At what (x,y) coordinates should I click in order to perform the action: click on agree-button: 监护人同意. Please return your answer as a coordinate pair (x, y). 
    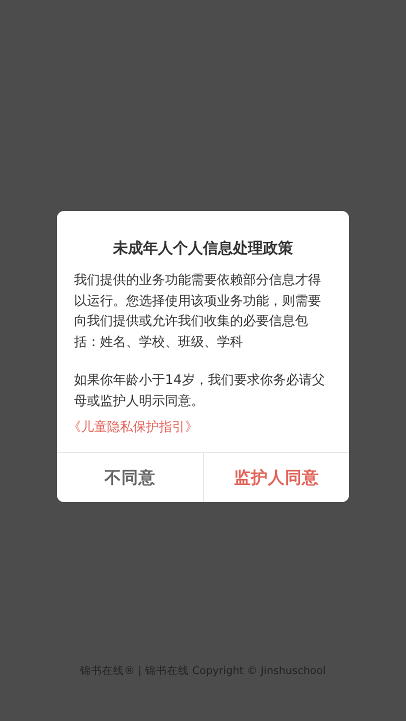
    Looking at the image, I should click on (275, 477).